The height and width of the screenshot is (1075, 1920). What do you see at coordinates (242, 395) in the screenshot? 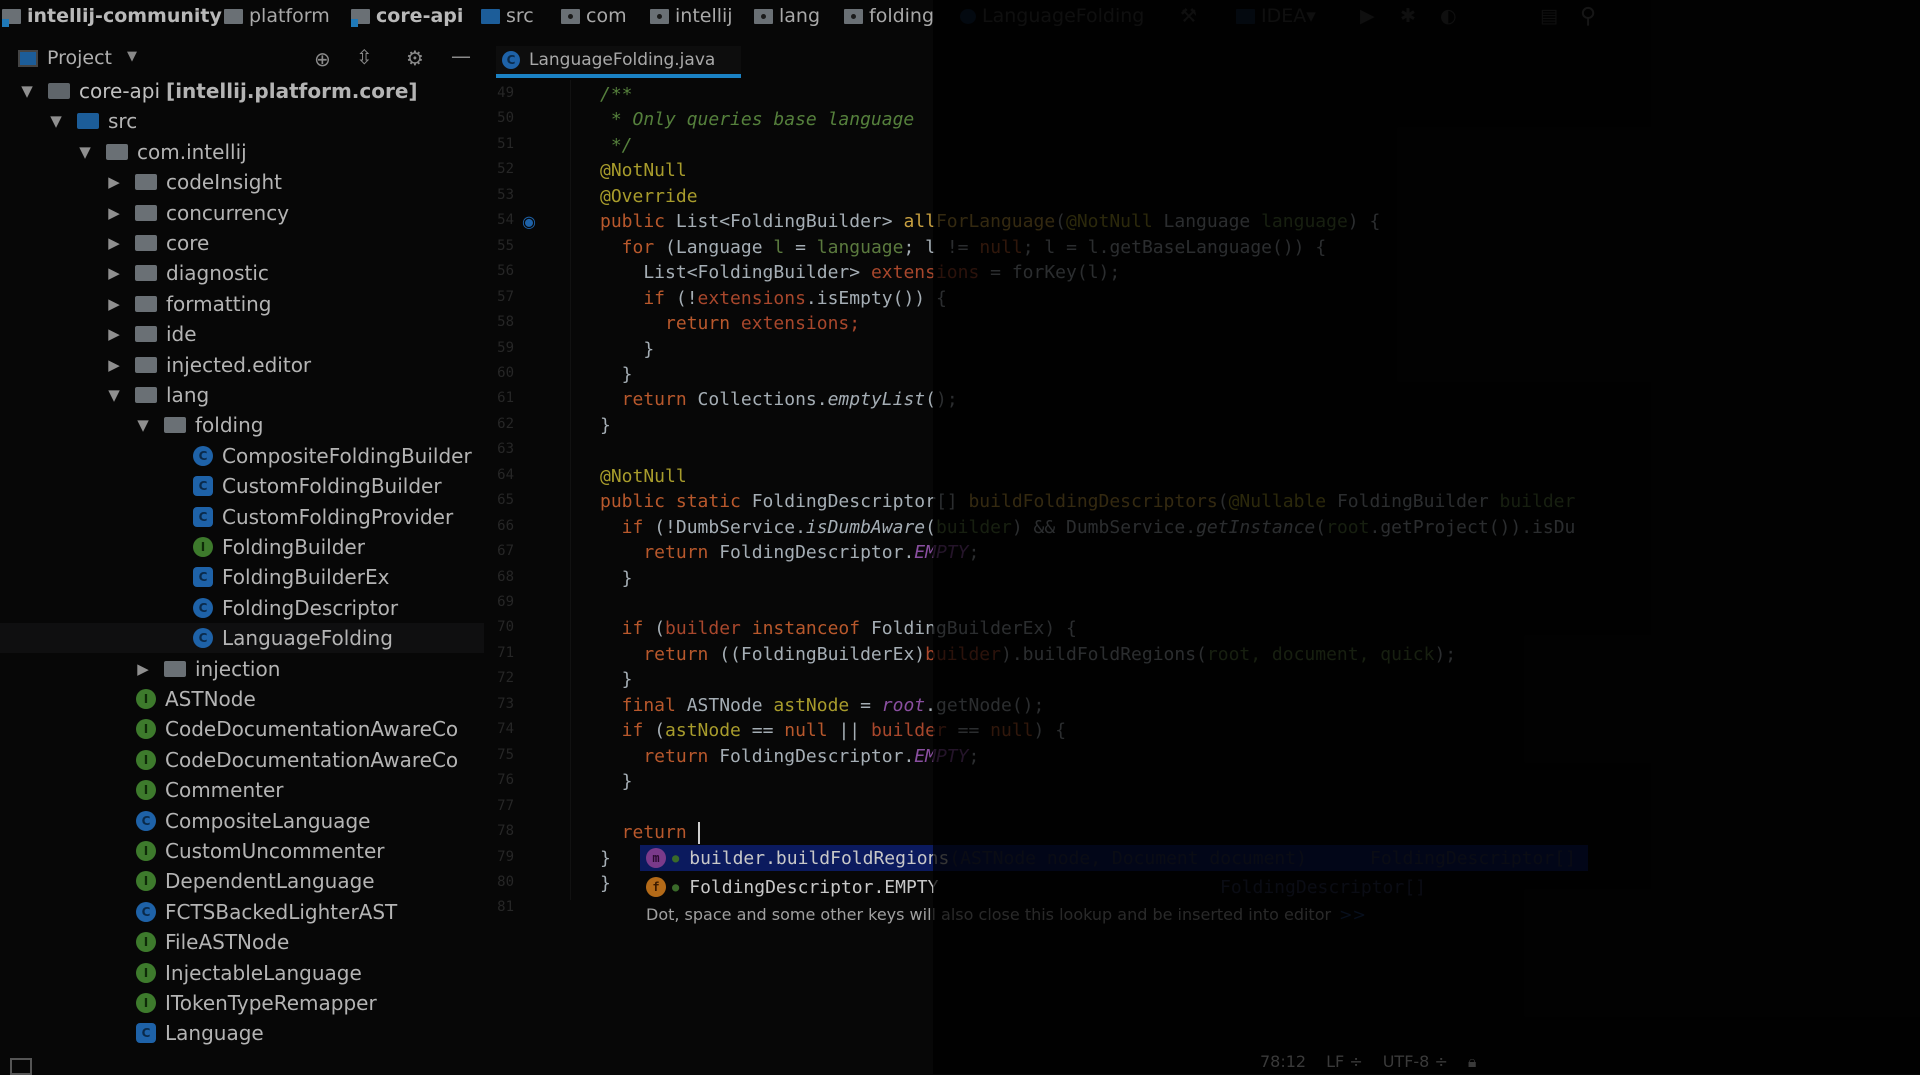
I see `tree-item-lang: ▼ lang` at bounding box center [242, 395].